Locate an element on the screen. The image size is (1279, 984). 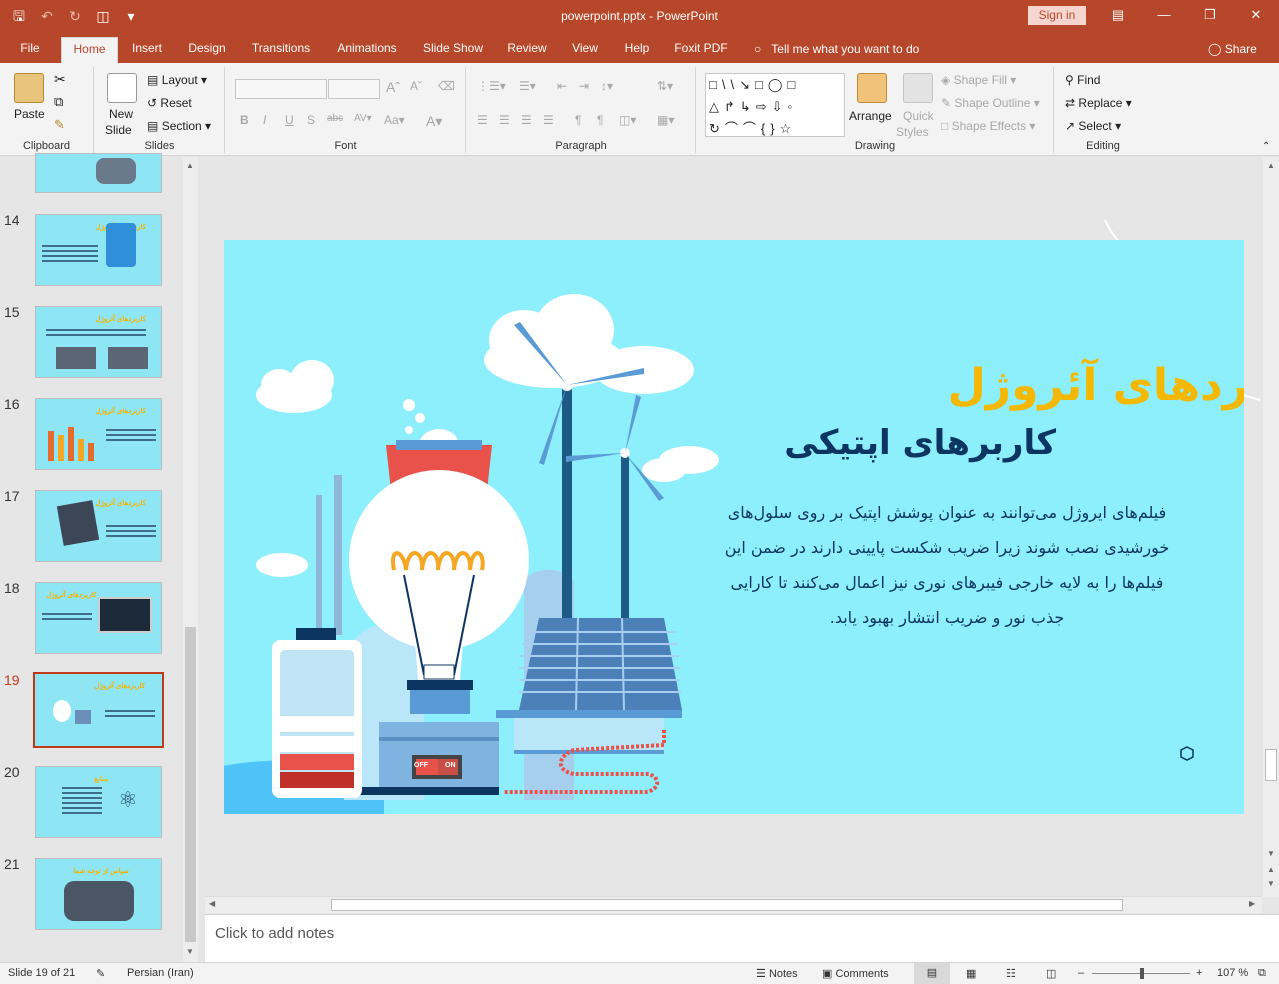
thumbnail-19-selected: کاربردهای آئروژل is located at coordinates (98, 710).